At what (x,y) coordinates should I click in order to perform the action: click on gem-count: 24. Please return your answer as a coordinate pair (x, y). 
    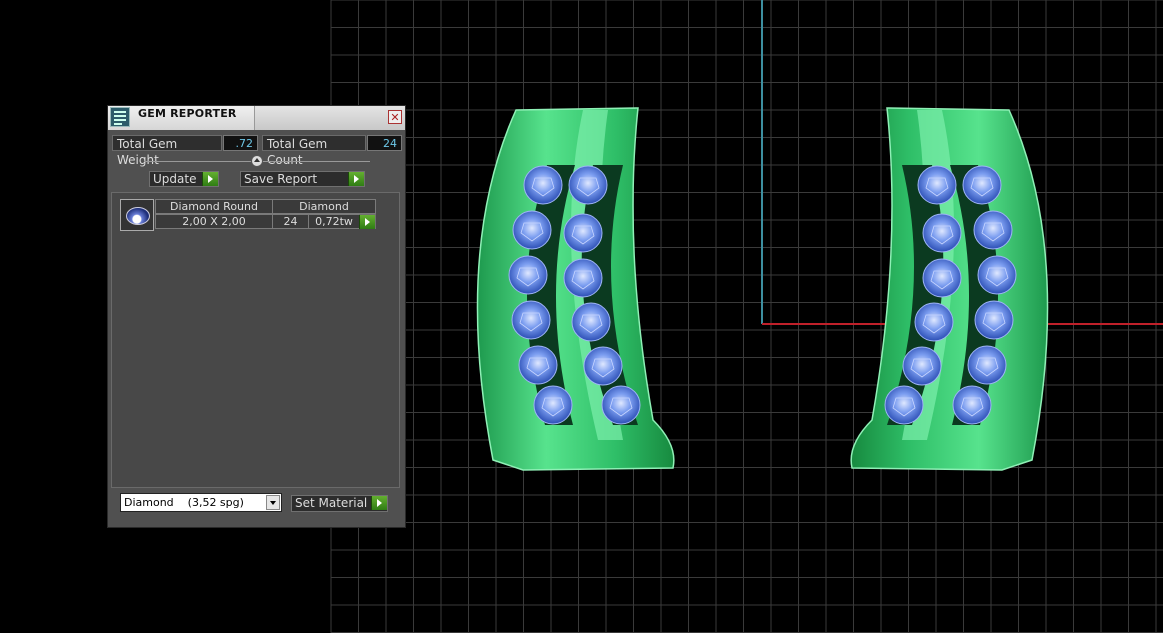
    Looking at the image, I should click on (290, 221).